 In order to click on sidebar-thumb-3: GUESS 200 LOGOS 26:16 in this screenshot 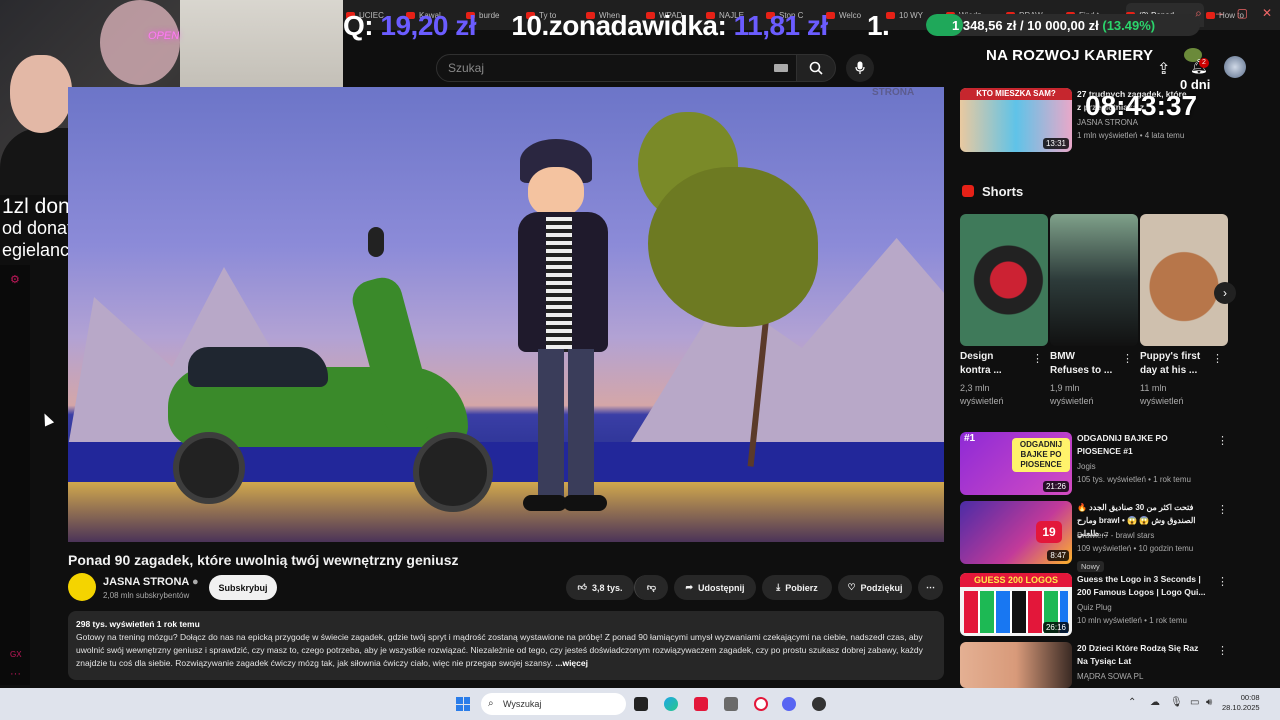, I will do `click(1016, 604)`.